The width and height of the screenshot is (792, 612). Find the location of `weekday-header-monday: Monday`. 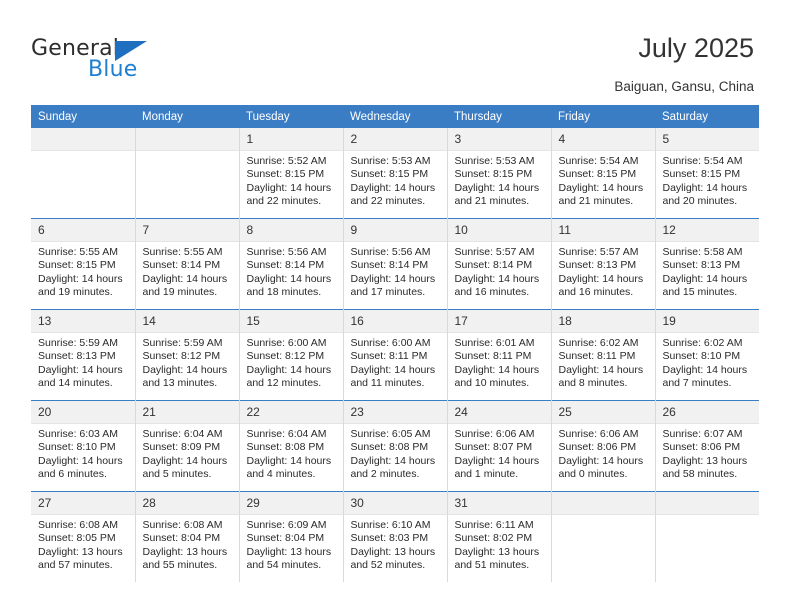

weekday-header-monday: Monday is located at coordinates (187, 116).